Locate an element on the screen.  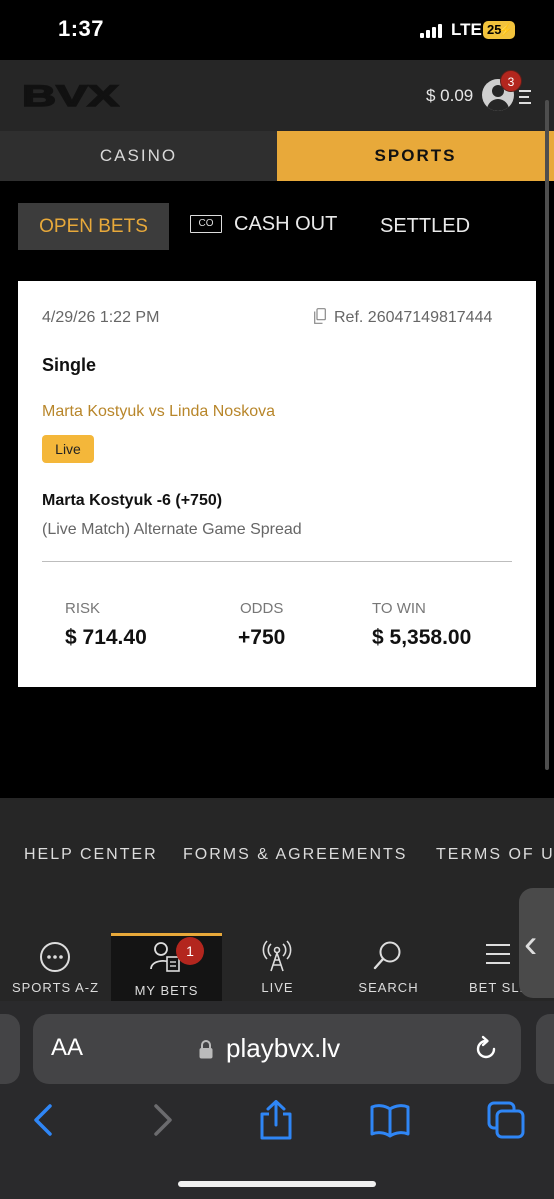
share-icon is located at coordinates (276, 1120).